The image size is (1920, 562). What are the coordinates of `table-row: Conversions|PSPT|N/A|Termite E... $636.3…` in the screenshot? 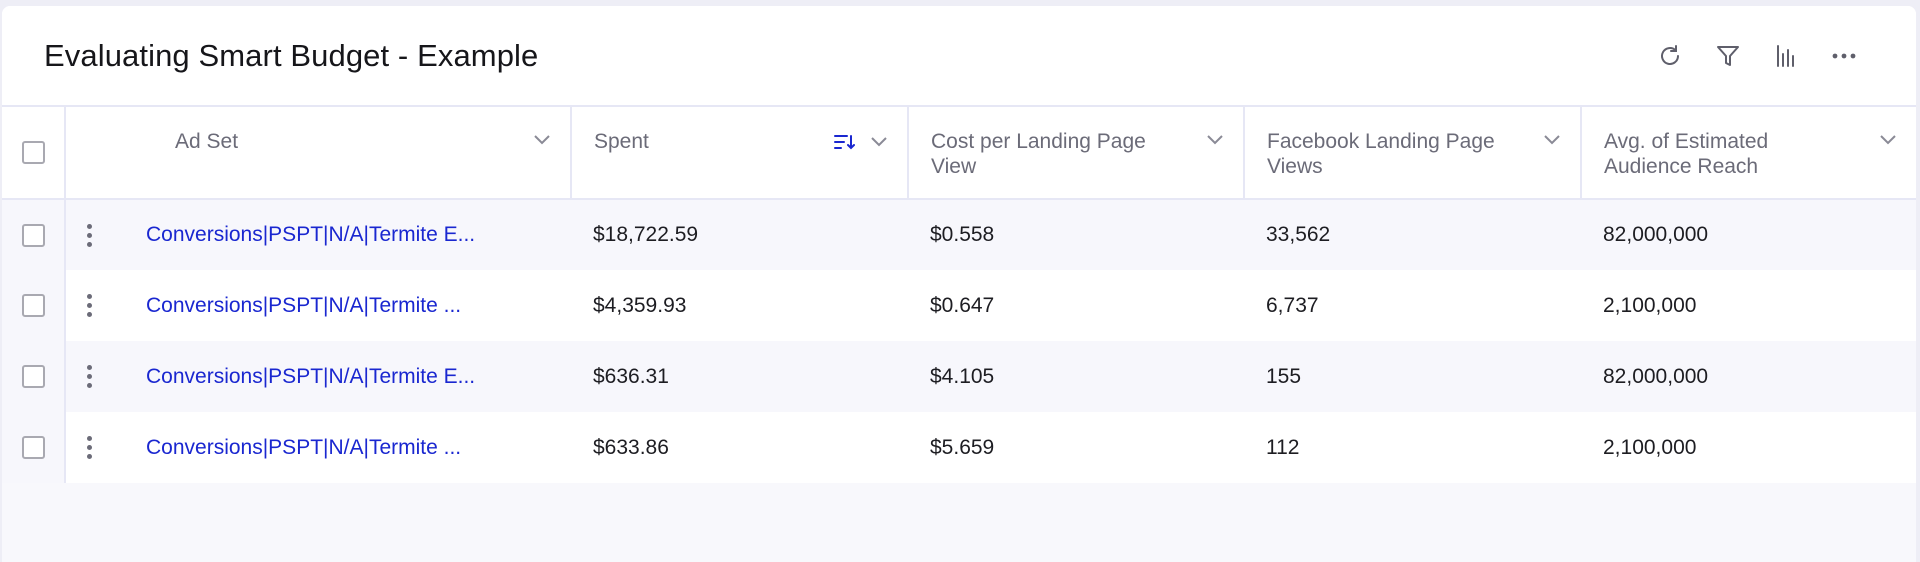 It's located at (959, 376).